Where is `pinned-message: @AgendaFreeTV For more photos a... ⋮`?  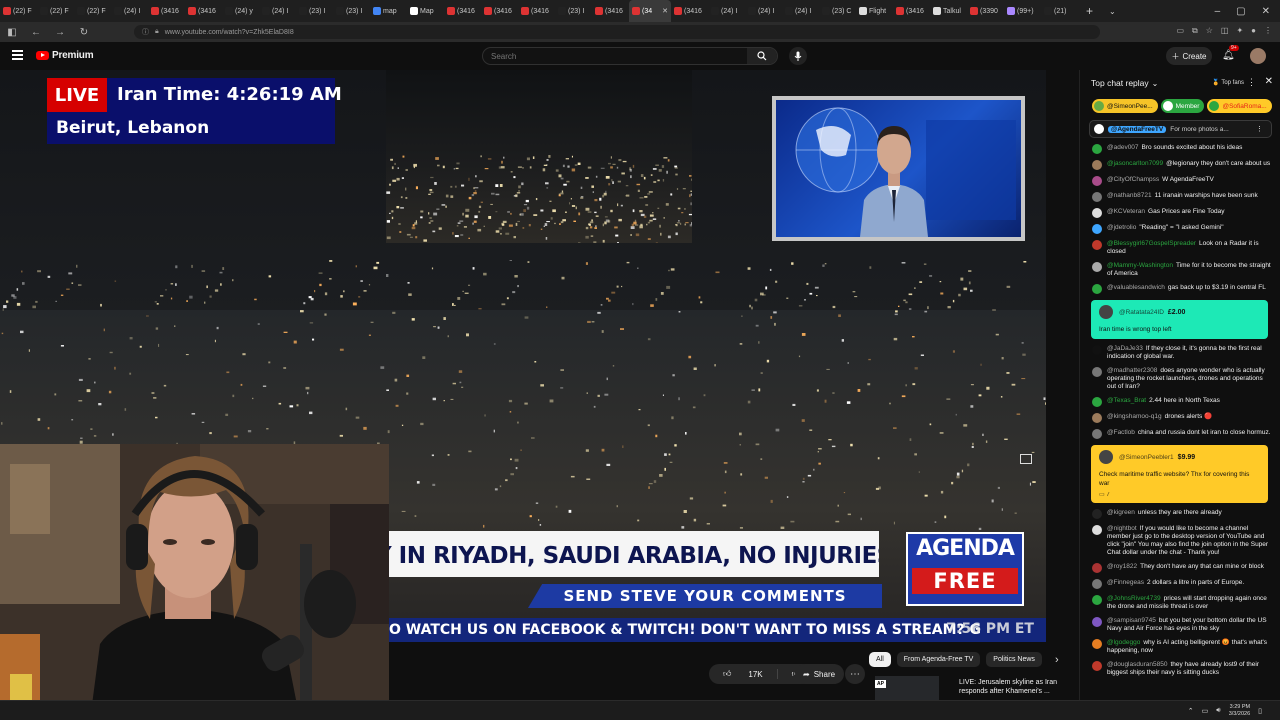 pinned-message: @AgendaFreeTV For more photos a... ⋮ is located at coordinates (1180, 129).